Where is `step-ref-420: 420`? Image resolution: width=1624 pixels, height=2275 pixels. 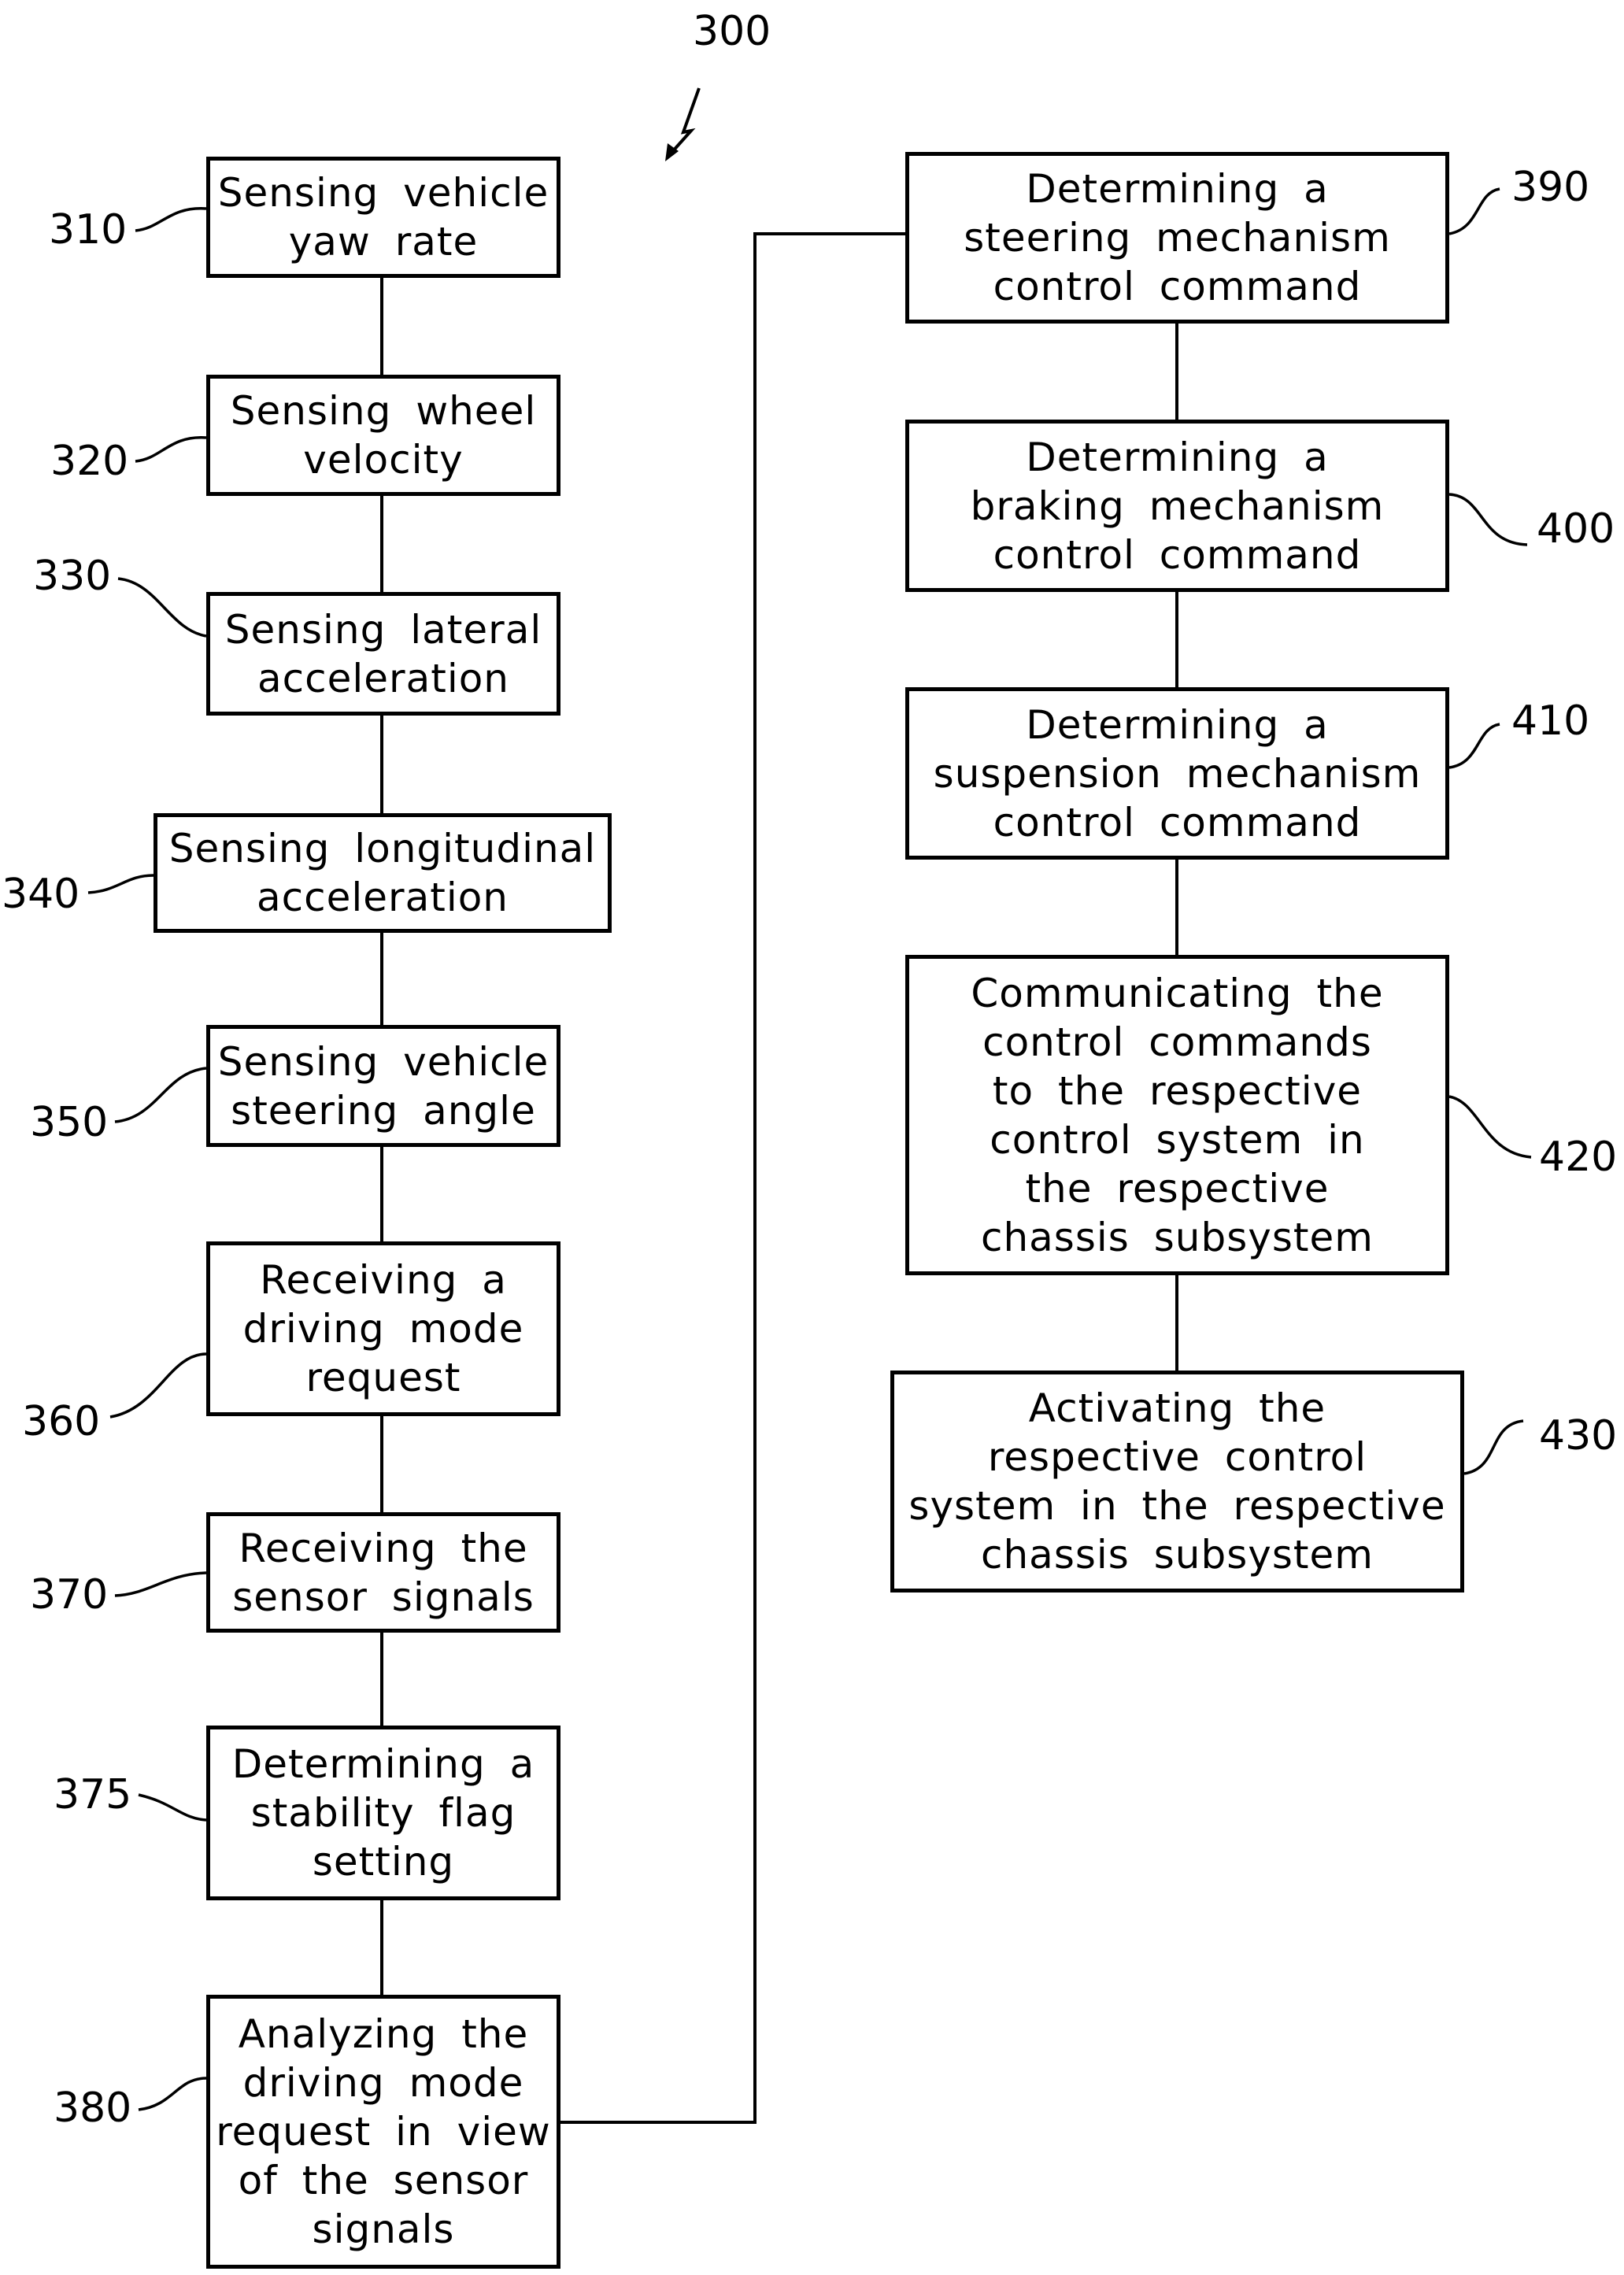 step-ref-420: 420 is located at coordinates (1578, 1157).